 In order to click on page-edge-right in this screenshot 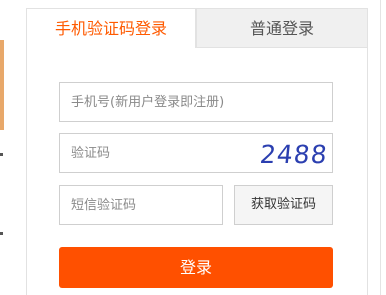, I will do `click(381, 147)`.